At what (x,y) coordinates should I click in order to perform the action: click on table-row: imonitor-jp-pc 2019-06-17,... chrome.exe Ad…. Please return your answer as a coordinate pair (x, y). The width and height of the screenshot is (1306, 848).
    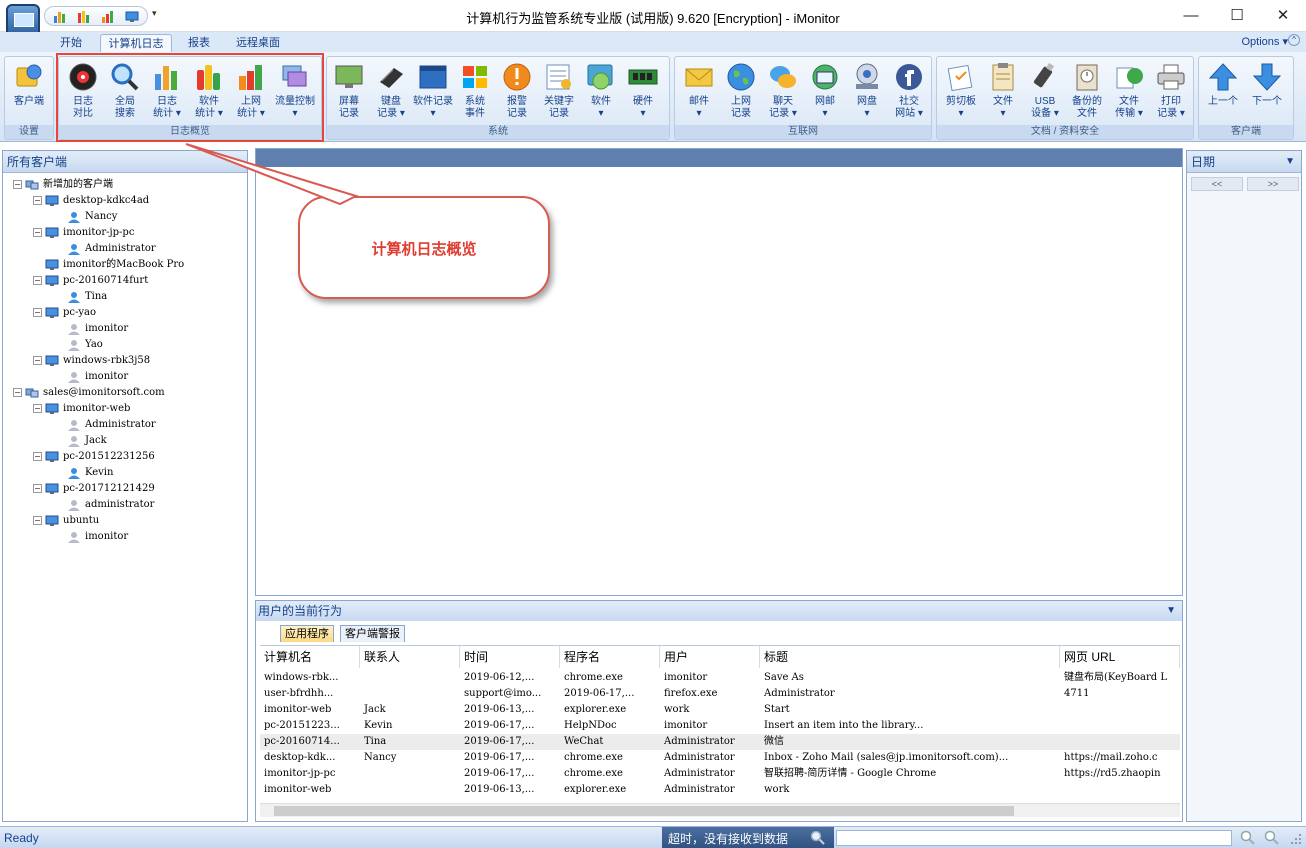
    Looking at the image, I should click on (720, 774).